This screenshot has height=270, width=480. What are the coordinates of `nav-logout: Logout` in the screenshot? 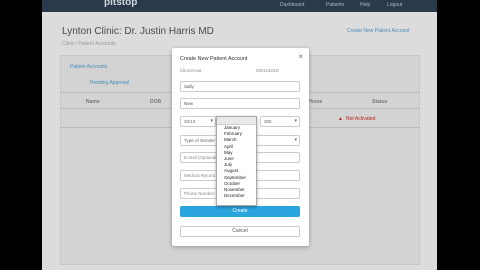 It's located at (394, 5).